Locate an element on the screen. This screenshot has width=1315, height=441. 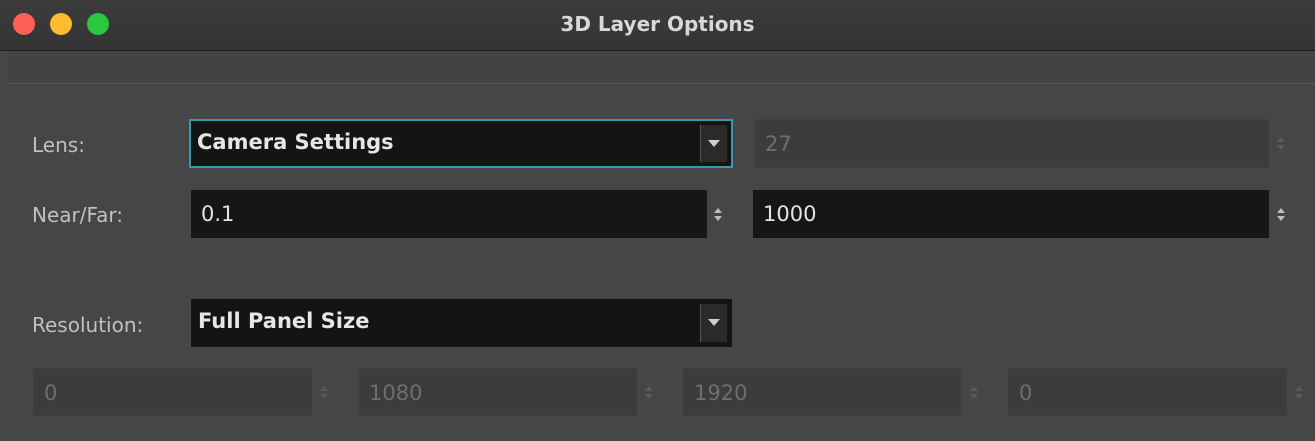
resolution-field-3-stepper is located at coordinates (974, 394).